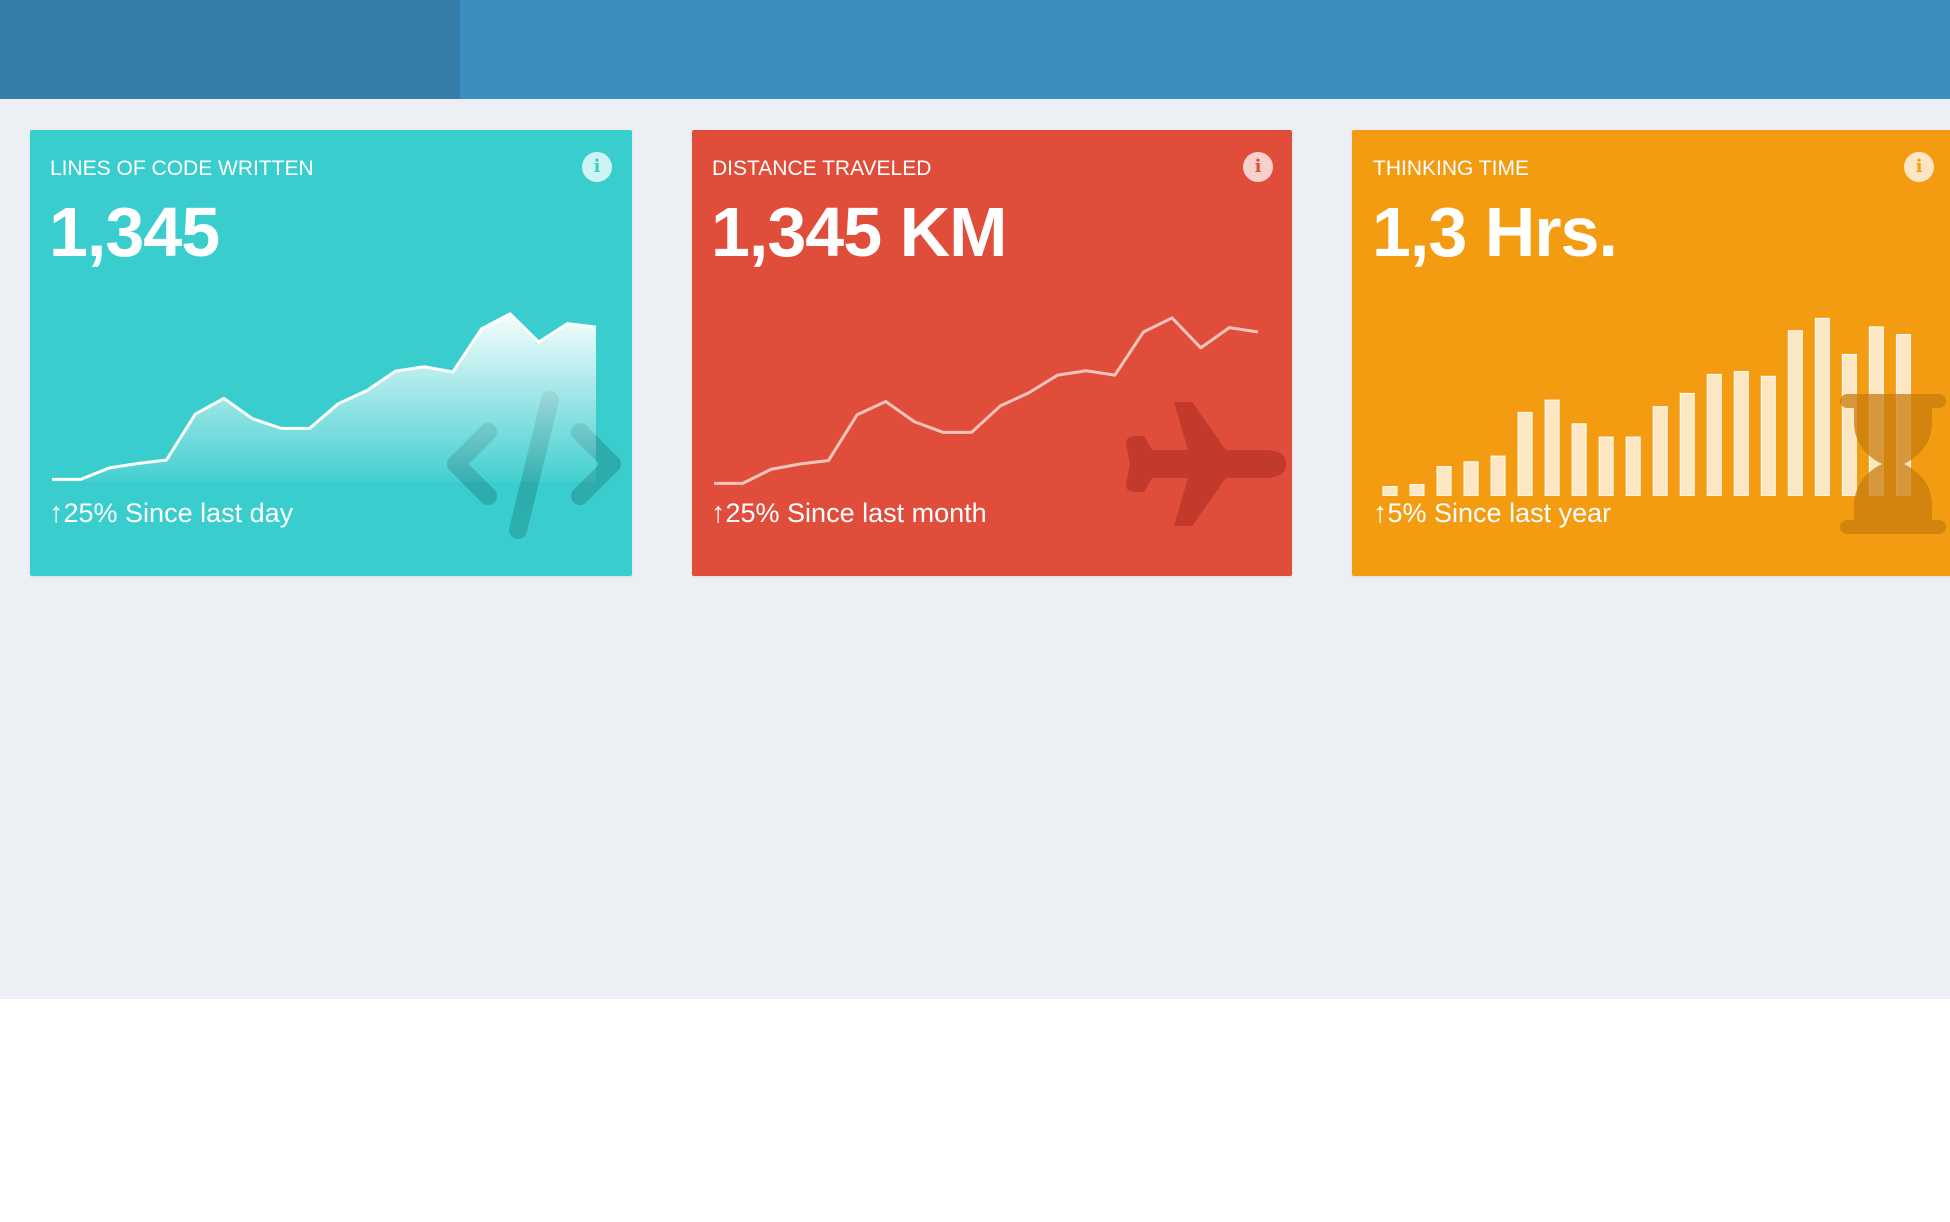  Describe the element at coordinates (975, 49) in the screenshot. I see `top-navbar` at that location.